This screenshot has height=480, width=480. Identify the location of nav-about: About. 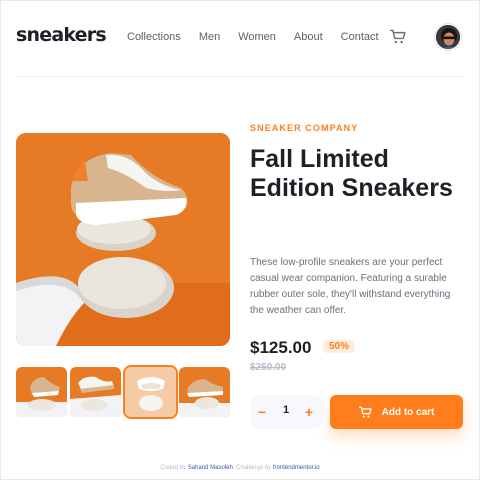
(308, 37).